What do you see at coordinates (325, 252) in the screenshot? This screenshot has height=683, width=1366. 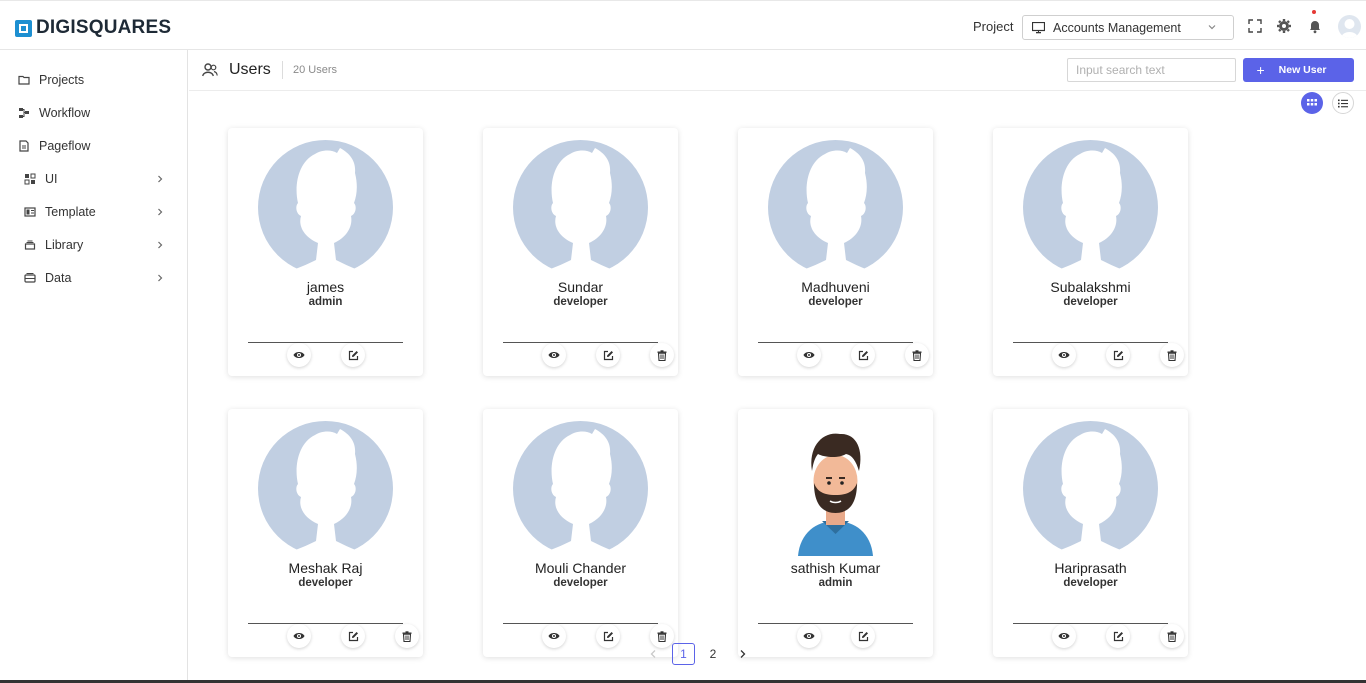 I see `user-card: james admin` at bounding box center [325, 252].